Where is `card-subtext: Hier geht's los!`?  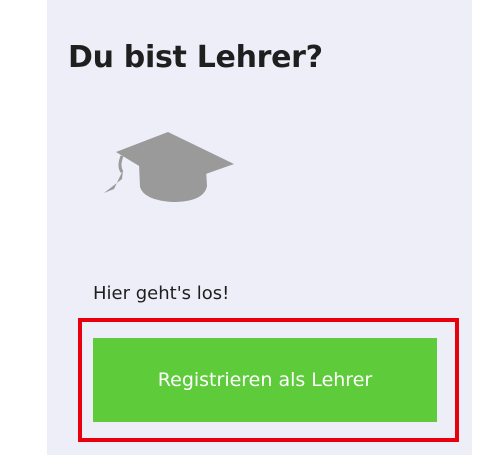
card-subtext: Hier geht's los! is located at coordinates (161, 293).